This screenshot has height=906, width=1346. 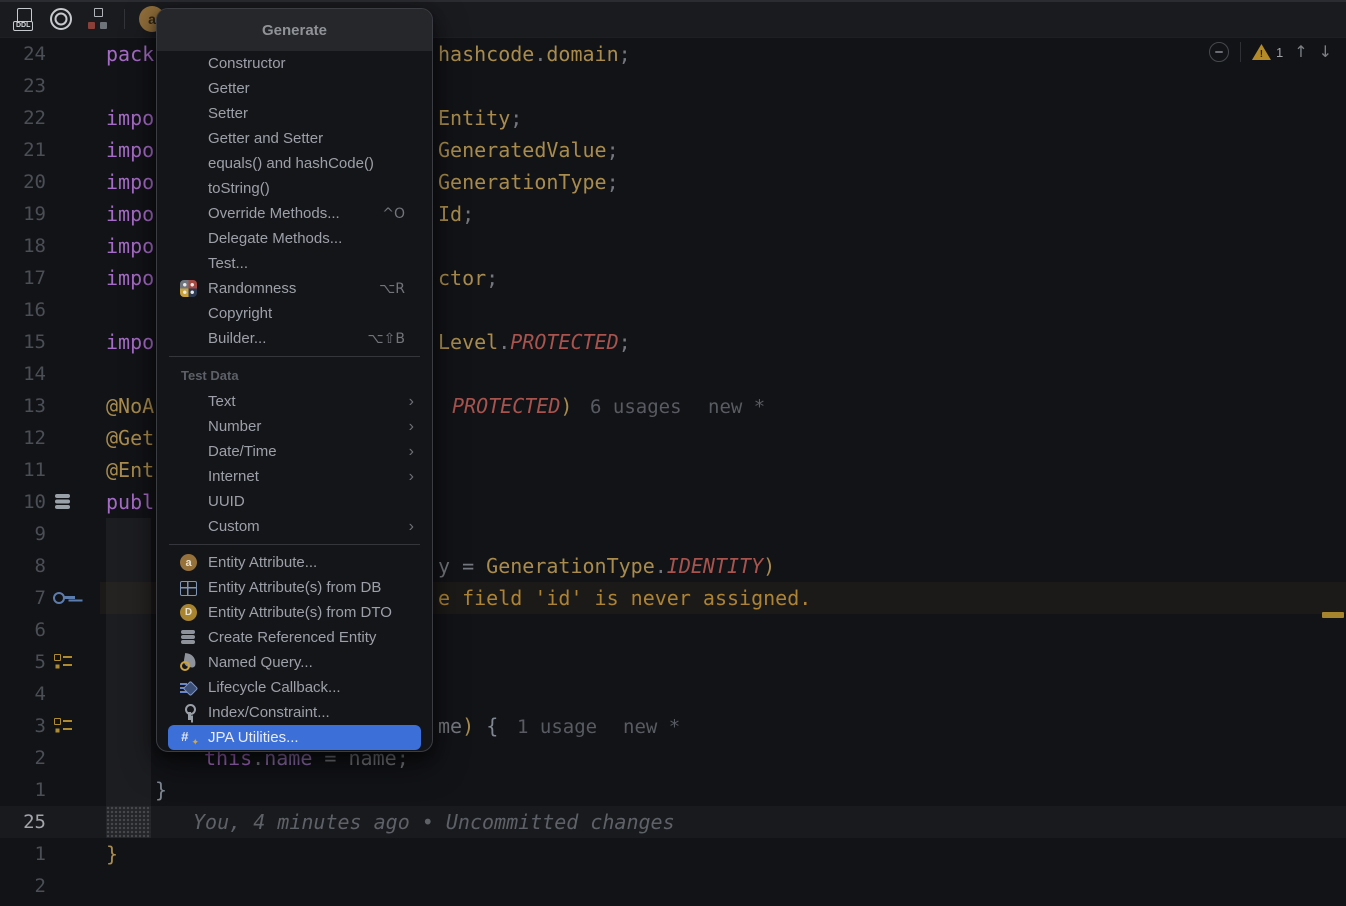 I want to click on warning-triangle-icon: !, so click(x=1261, y=52).